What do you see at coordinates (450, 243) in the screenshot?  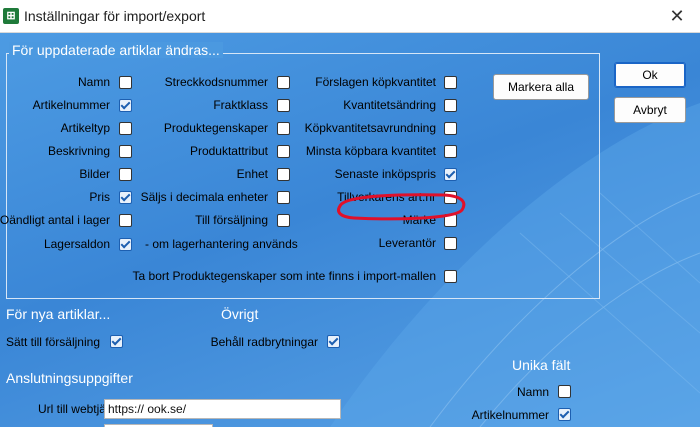 I see `checkbox-leverantor` at bounding box center [450, 243].